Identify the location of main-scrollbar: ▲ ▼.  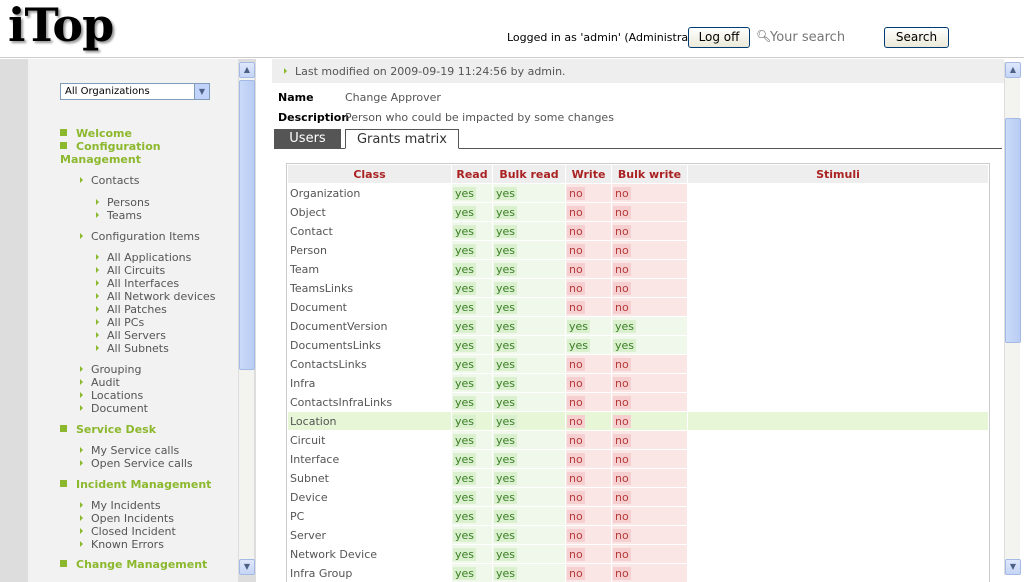
(1012, 318).